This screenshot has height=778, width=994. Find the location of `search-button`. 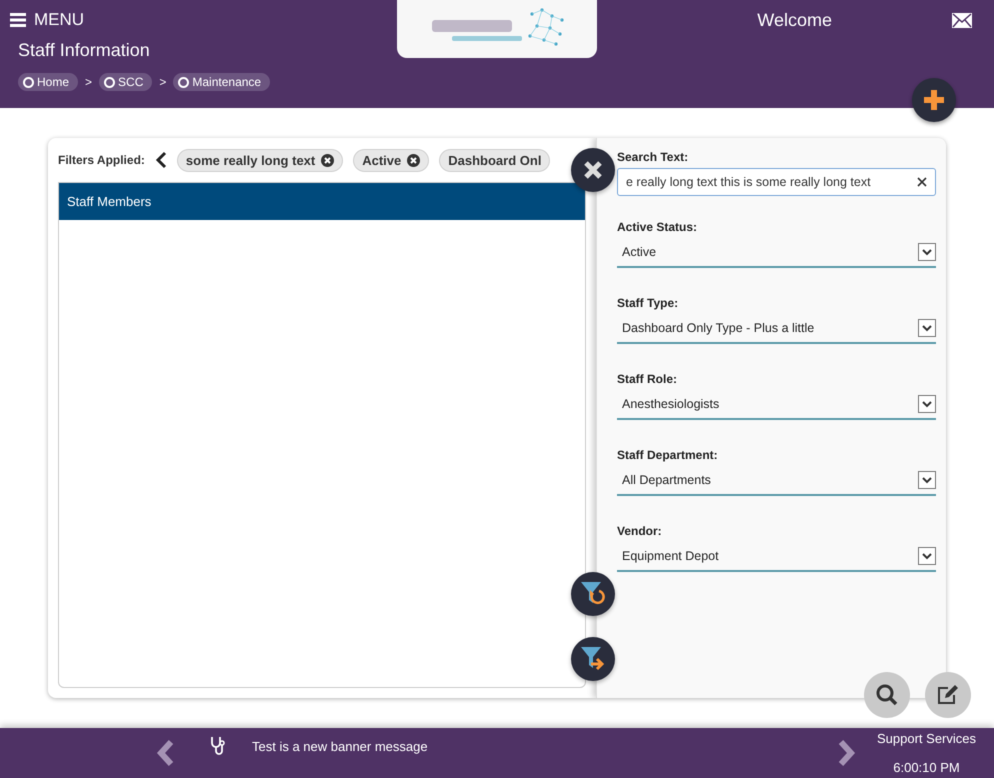

search-button is located at coordinates (887, 695).